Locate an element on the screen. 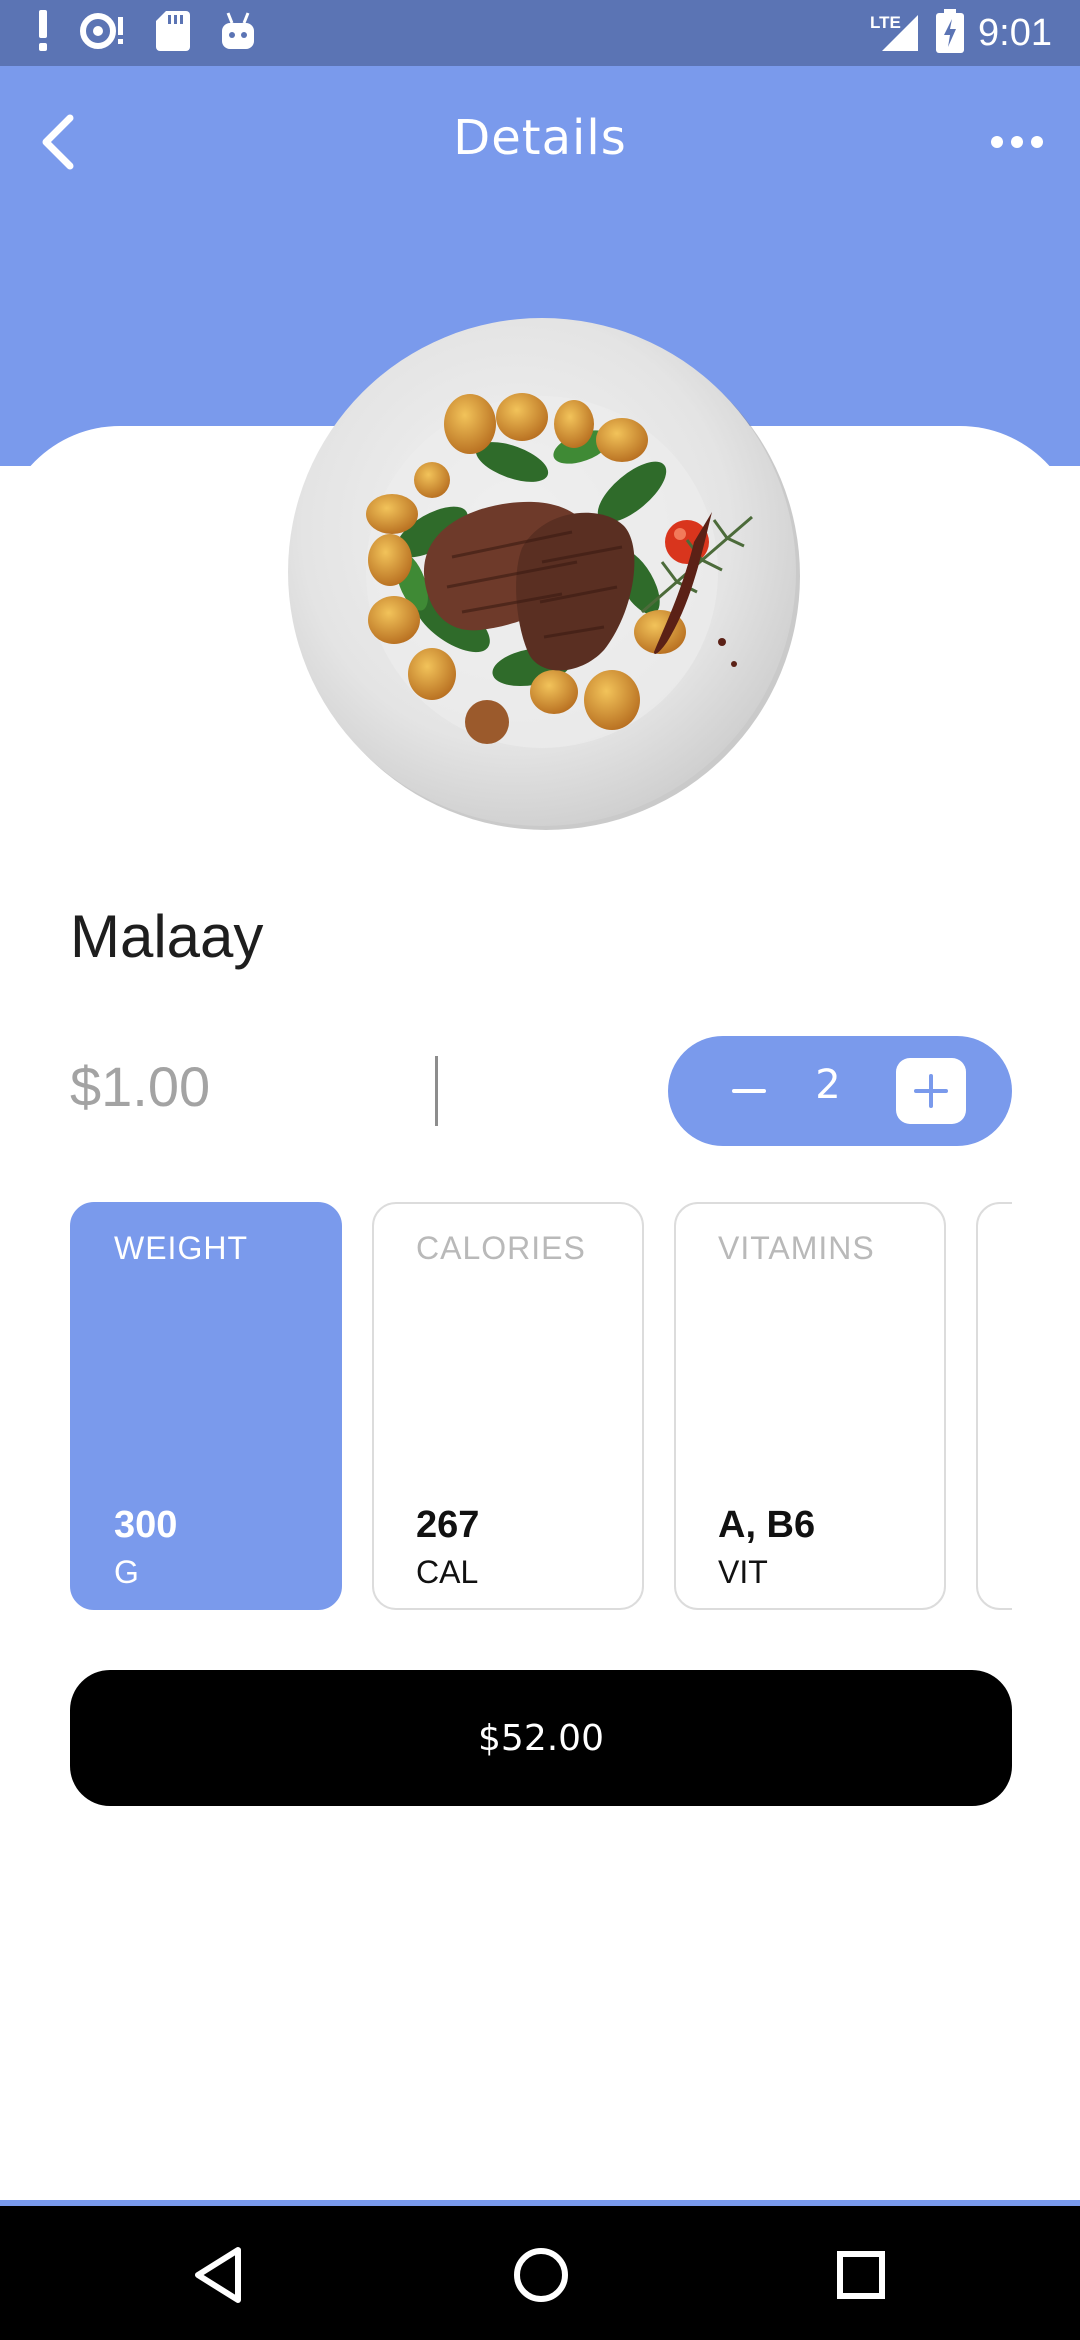 The image size is (1080, 2340). quantity-stepper: 2 is located at coordinates (840, 1091).